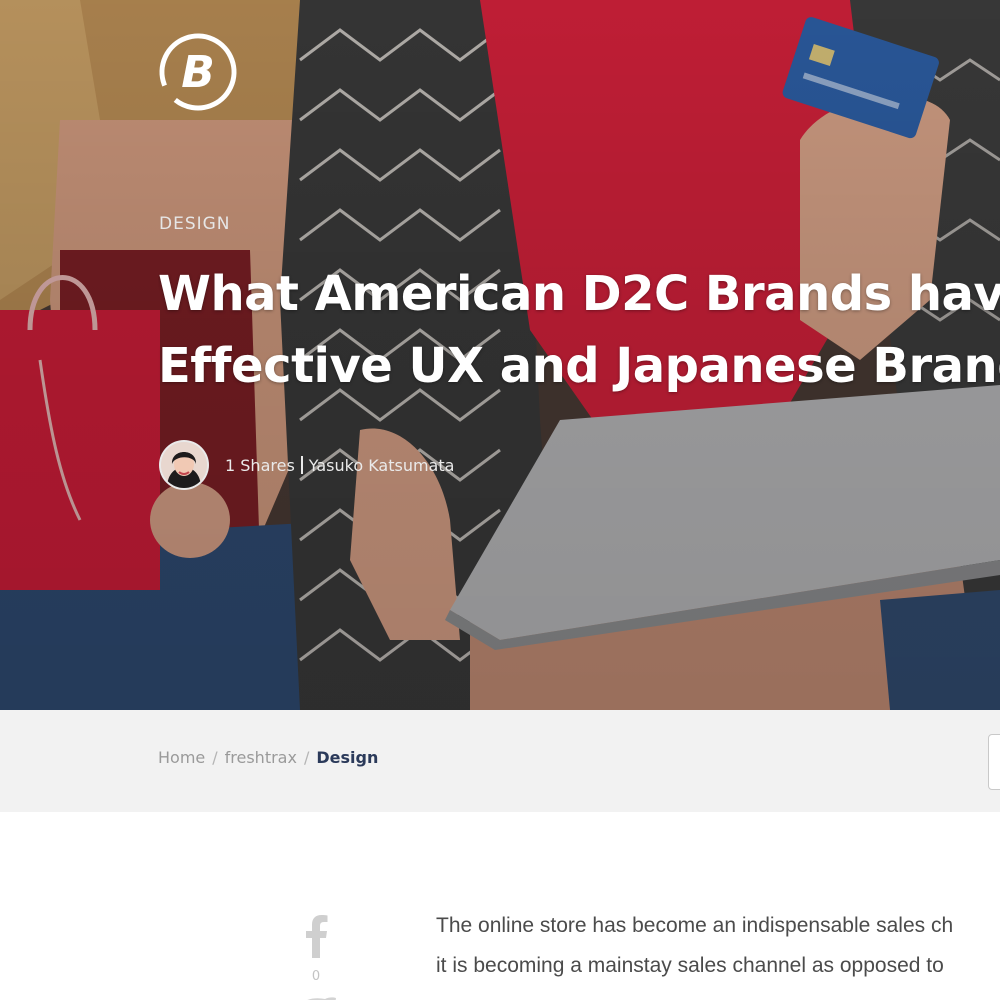  I want to click on post-meta: 1 Shares Yasuko Katsumata, so click(306, 465).